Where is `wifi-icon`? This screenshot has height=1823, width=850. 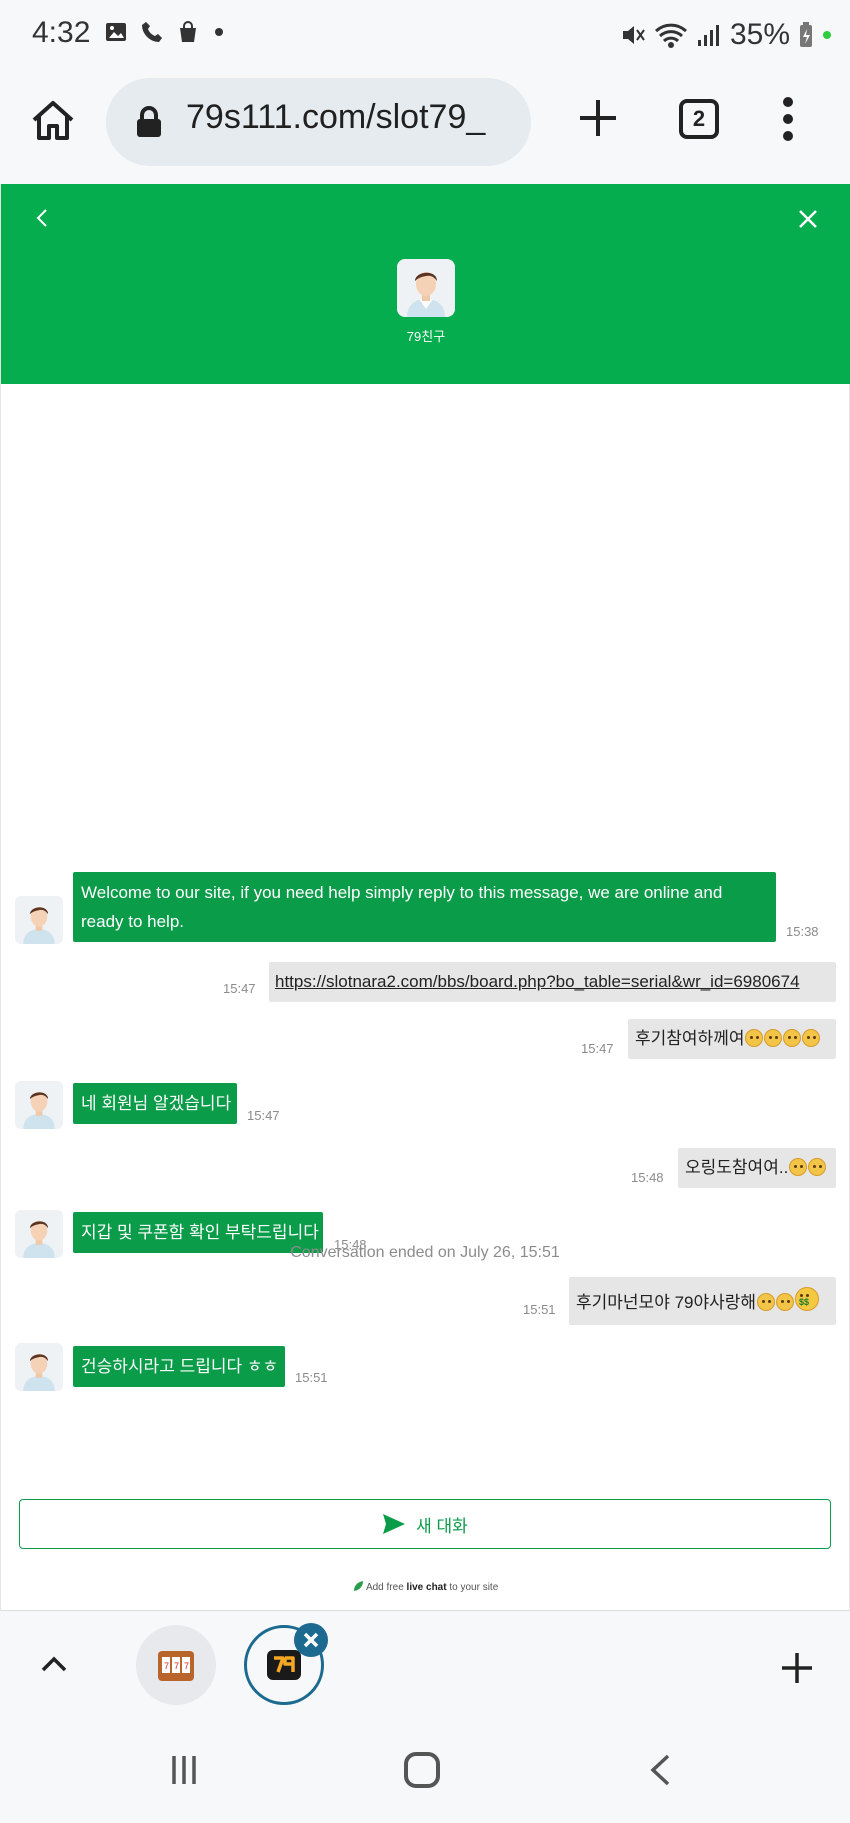 wifi-icon is located at coordinates (670, 35).